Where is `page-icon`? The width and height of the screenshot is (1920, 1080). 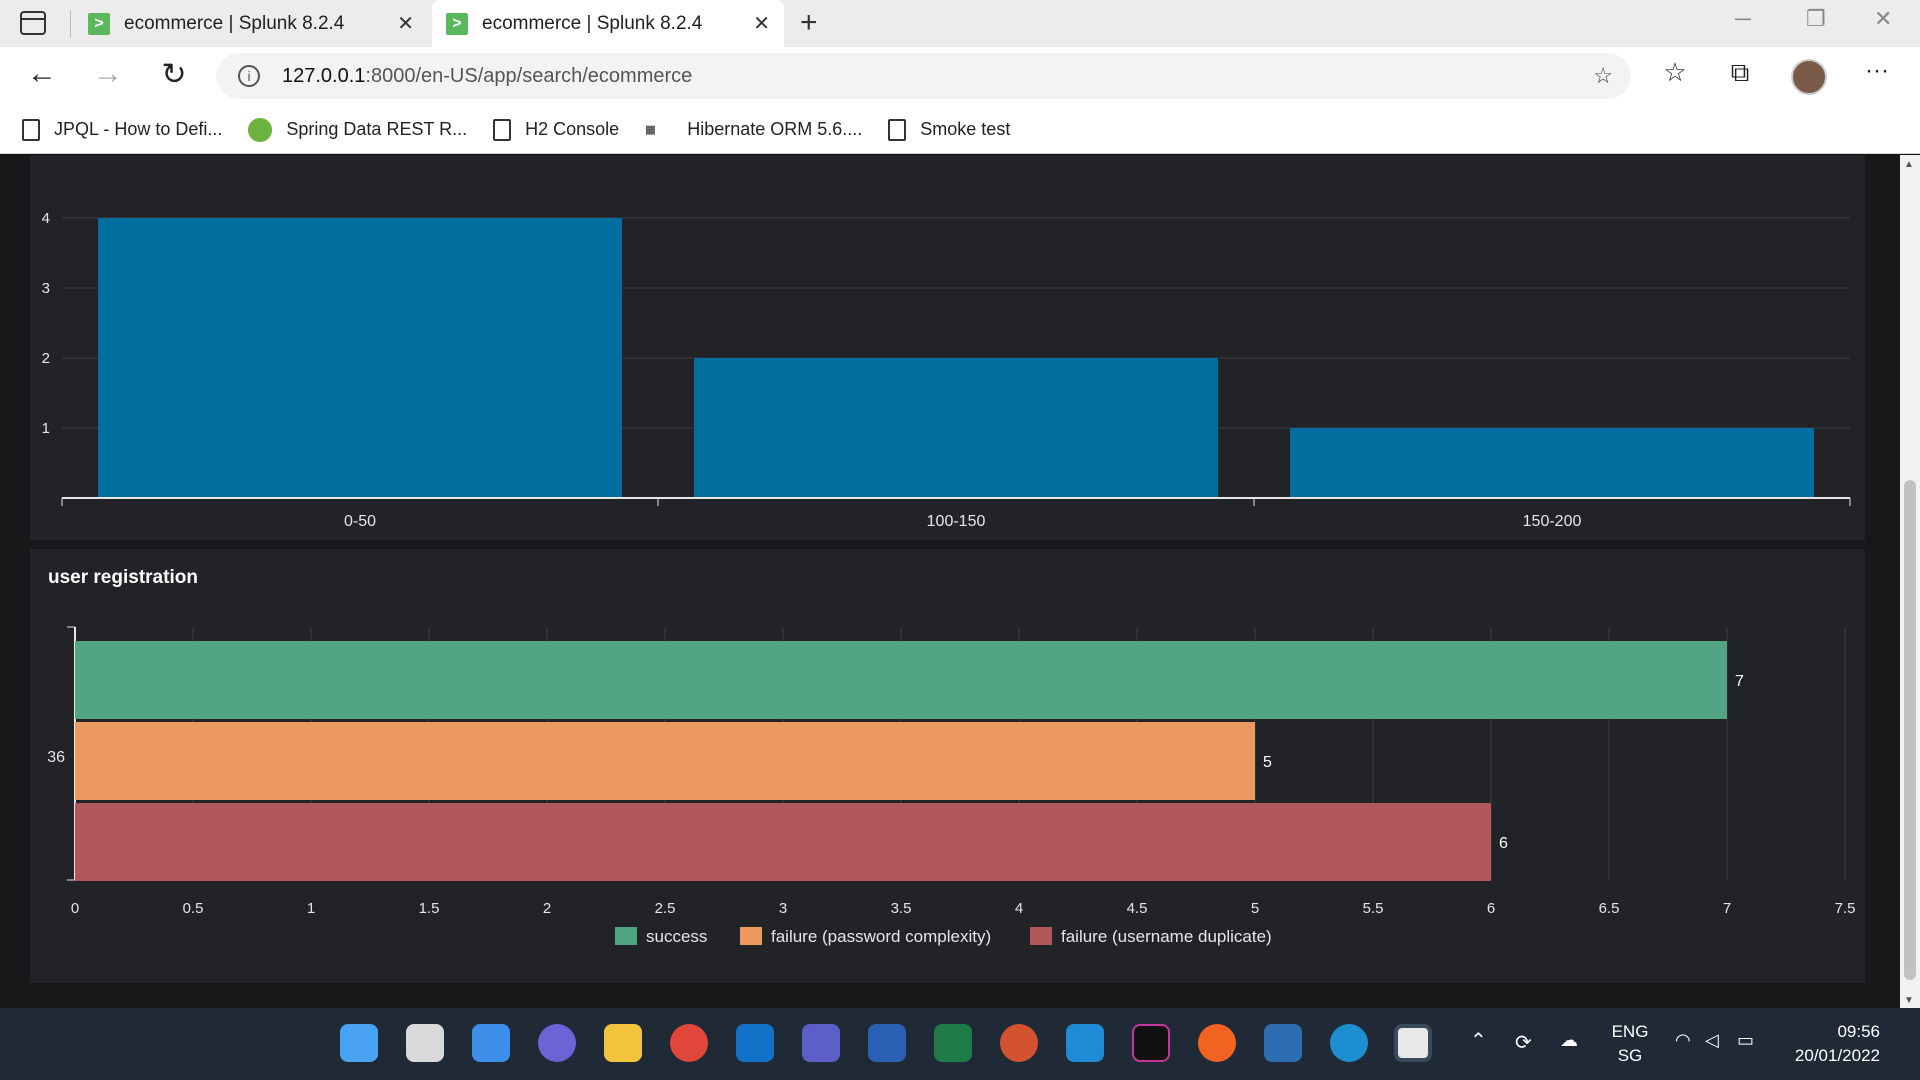
page-icon is located at coordinates (502, 129).